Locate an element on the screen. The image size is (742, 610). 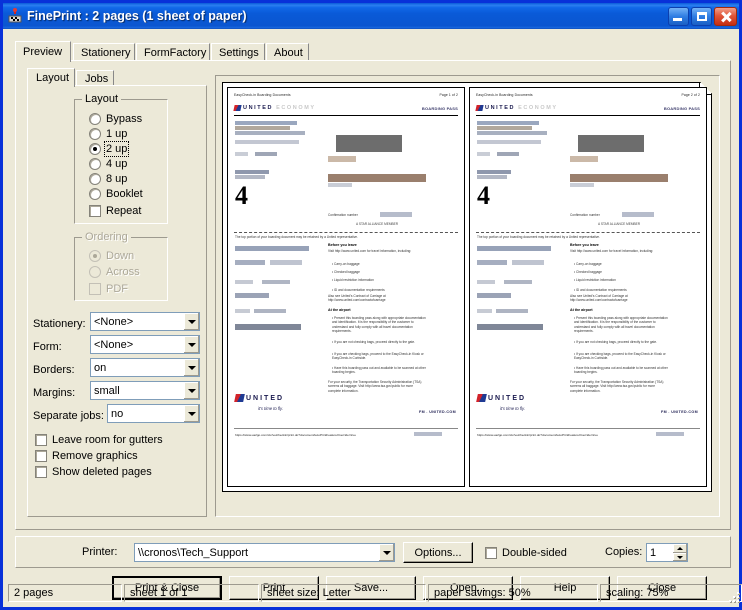
page-header-left: EasyCheck-in Boarding Documents is located at coordinates (504, 95).